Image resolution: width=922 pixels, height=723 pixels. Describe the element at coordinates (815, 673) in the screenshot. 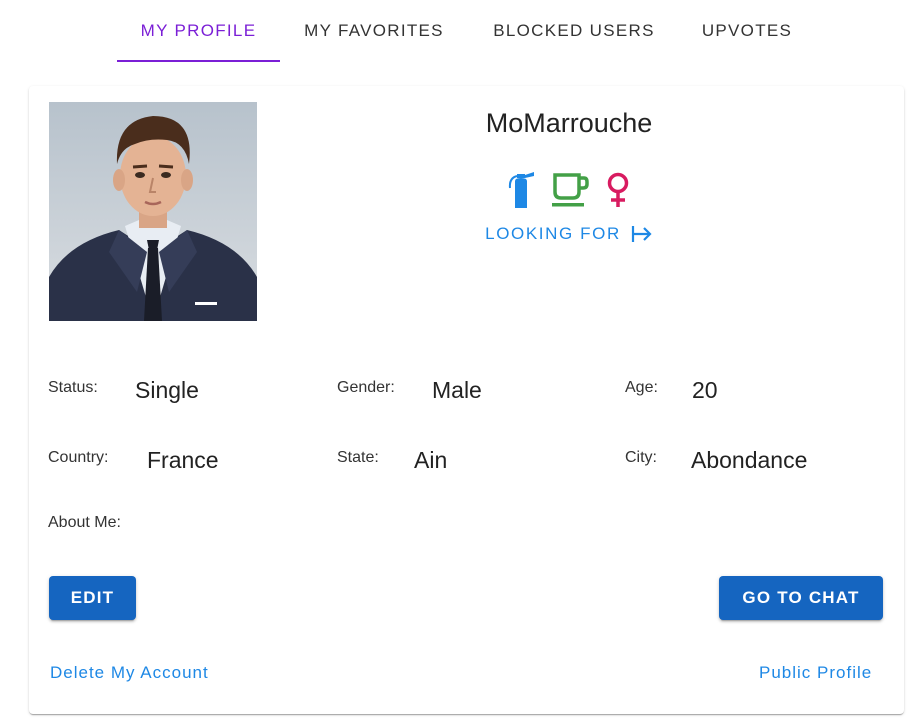

I see `public-profile-link: Public Profile` at that location.